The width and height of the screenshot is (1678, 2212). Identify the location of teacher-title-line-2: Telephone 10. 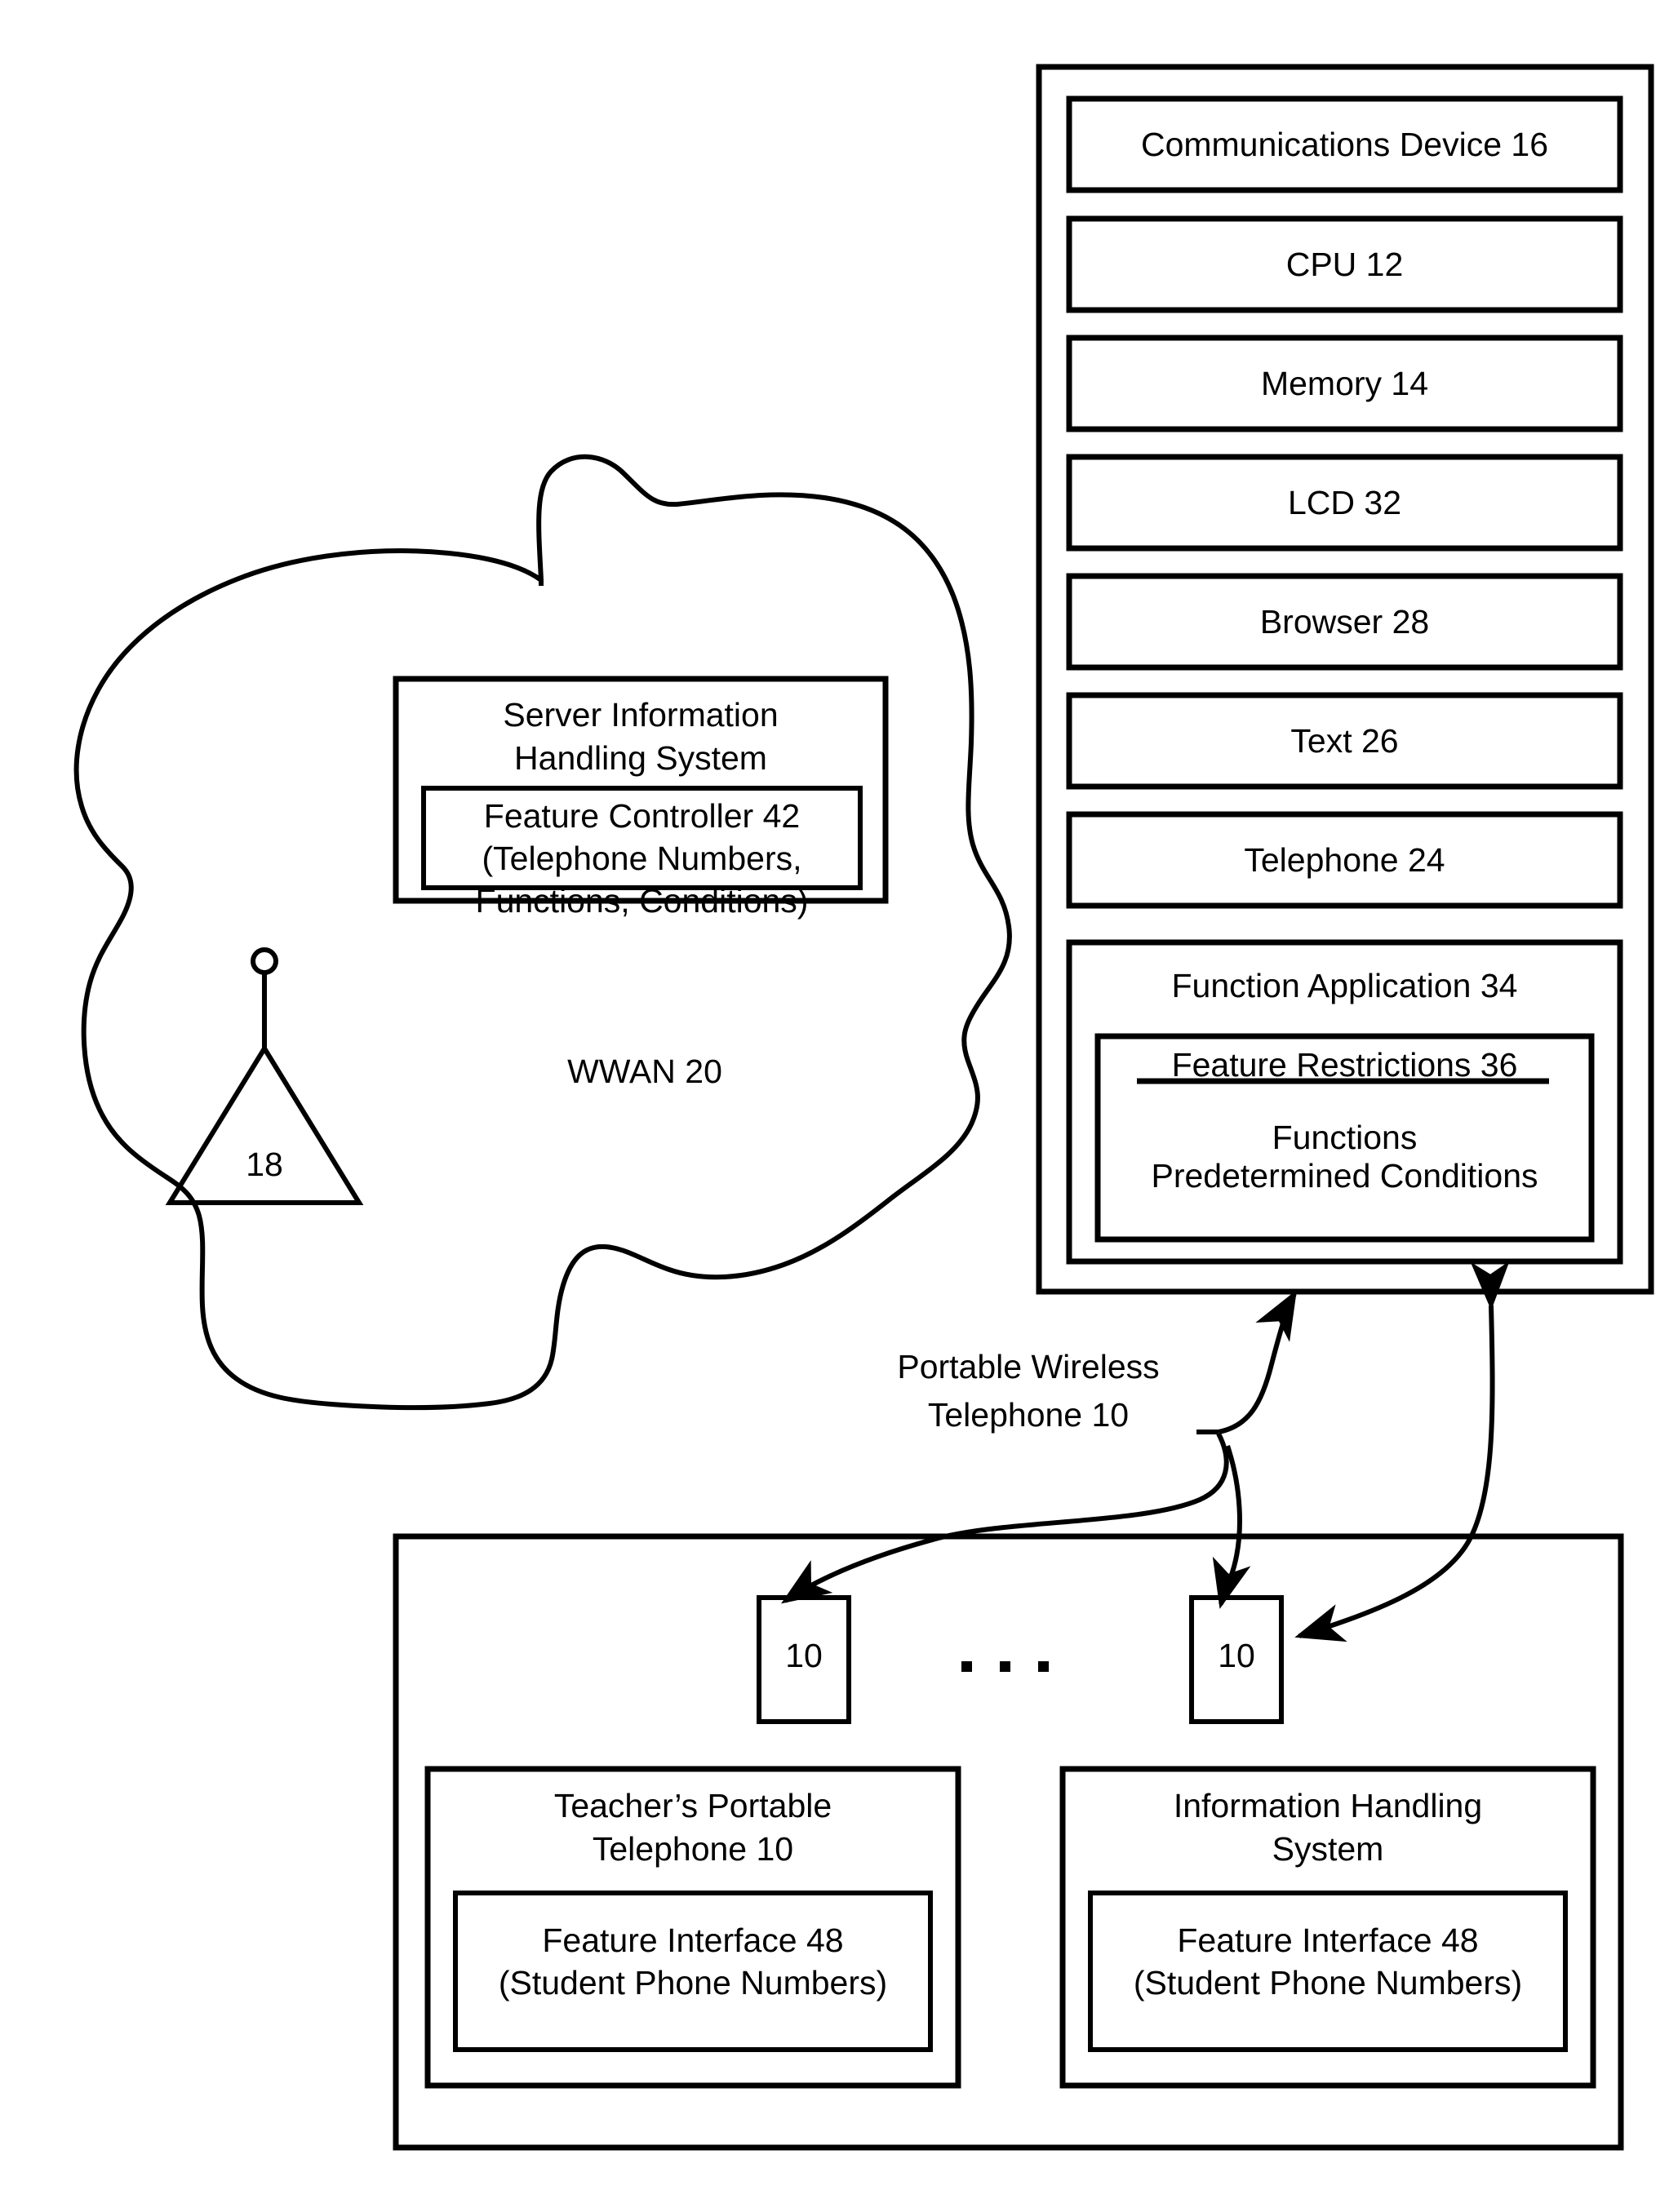
(693, 1849).